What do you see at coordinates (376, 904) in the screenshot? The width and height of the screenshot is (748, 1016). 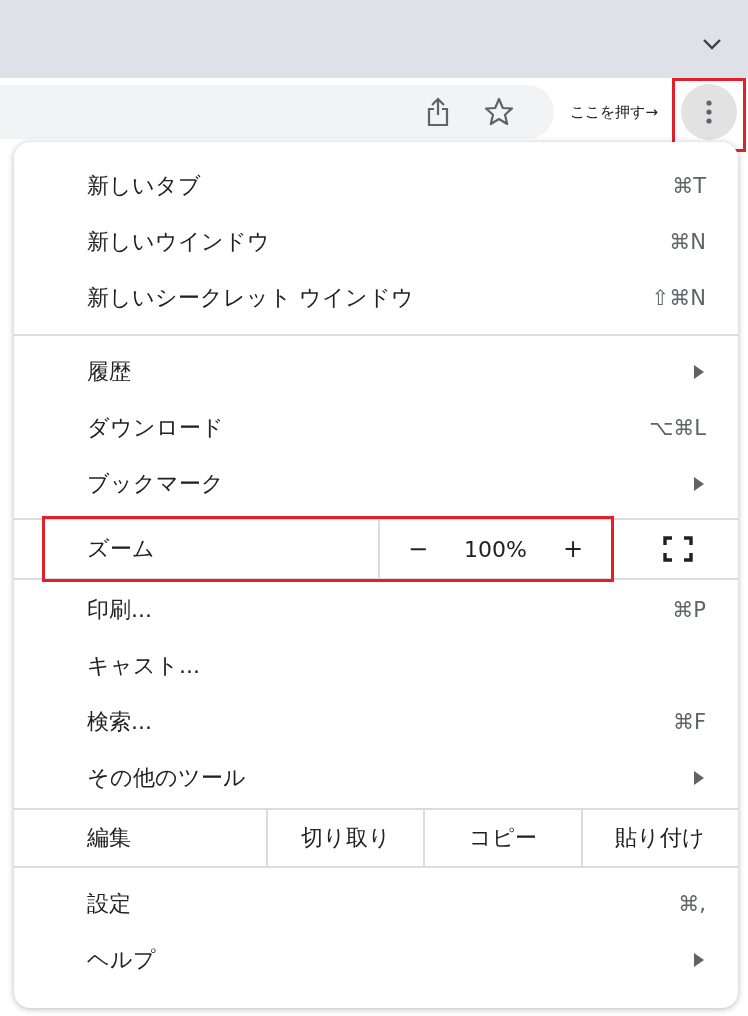 I see `menu-item: 設定 ⌘,` at bounding box center [376, 904].